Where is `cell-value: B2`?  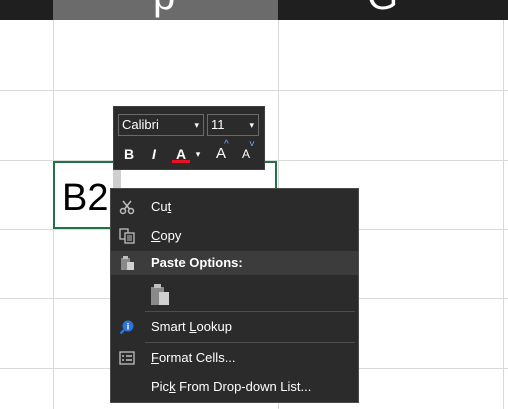 cell-value: B2 is located at coordinates (85, 198).